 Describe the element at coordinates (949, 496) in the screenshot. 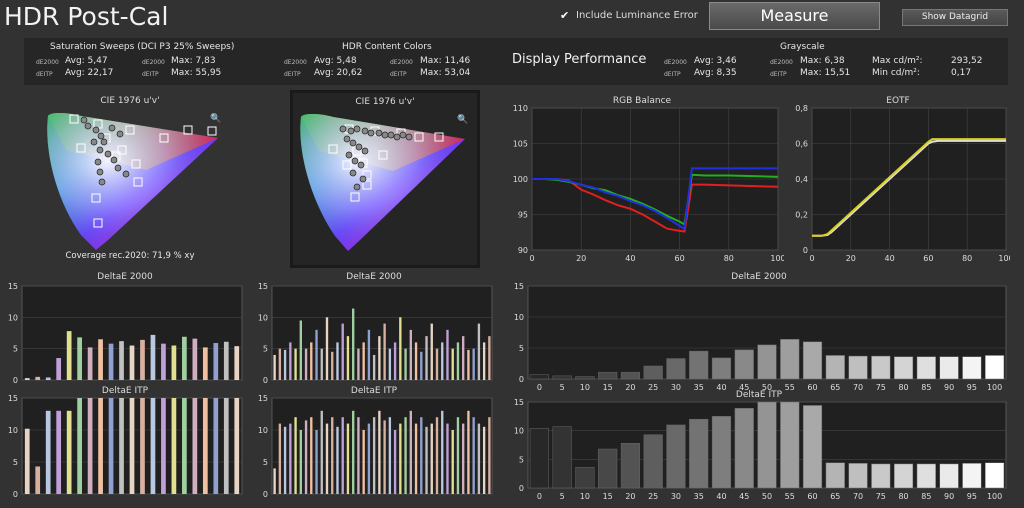

I see `x-tick-label: 90` at that location.